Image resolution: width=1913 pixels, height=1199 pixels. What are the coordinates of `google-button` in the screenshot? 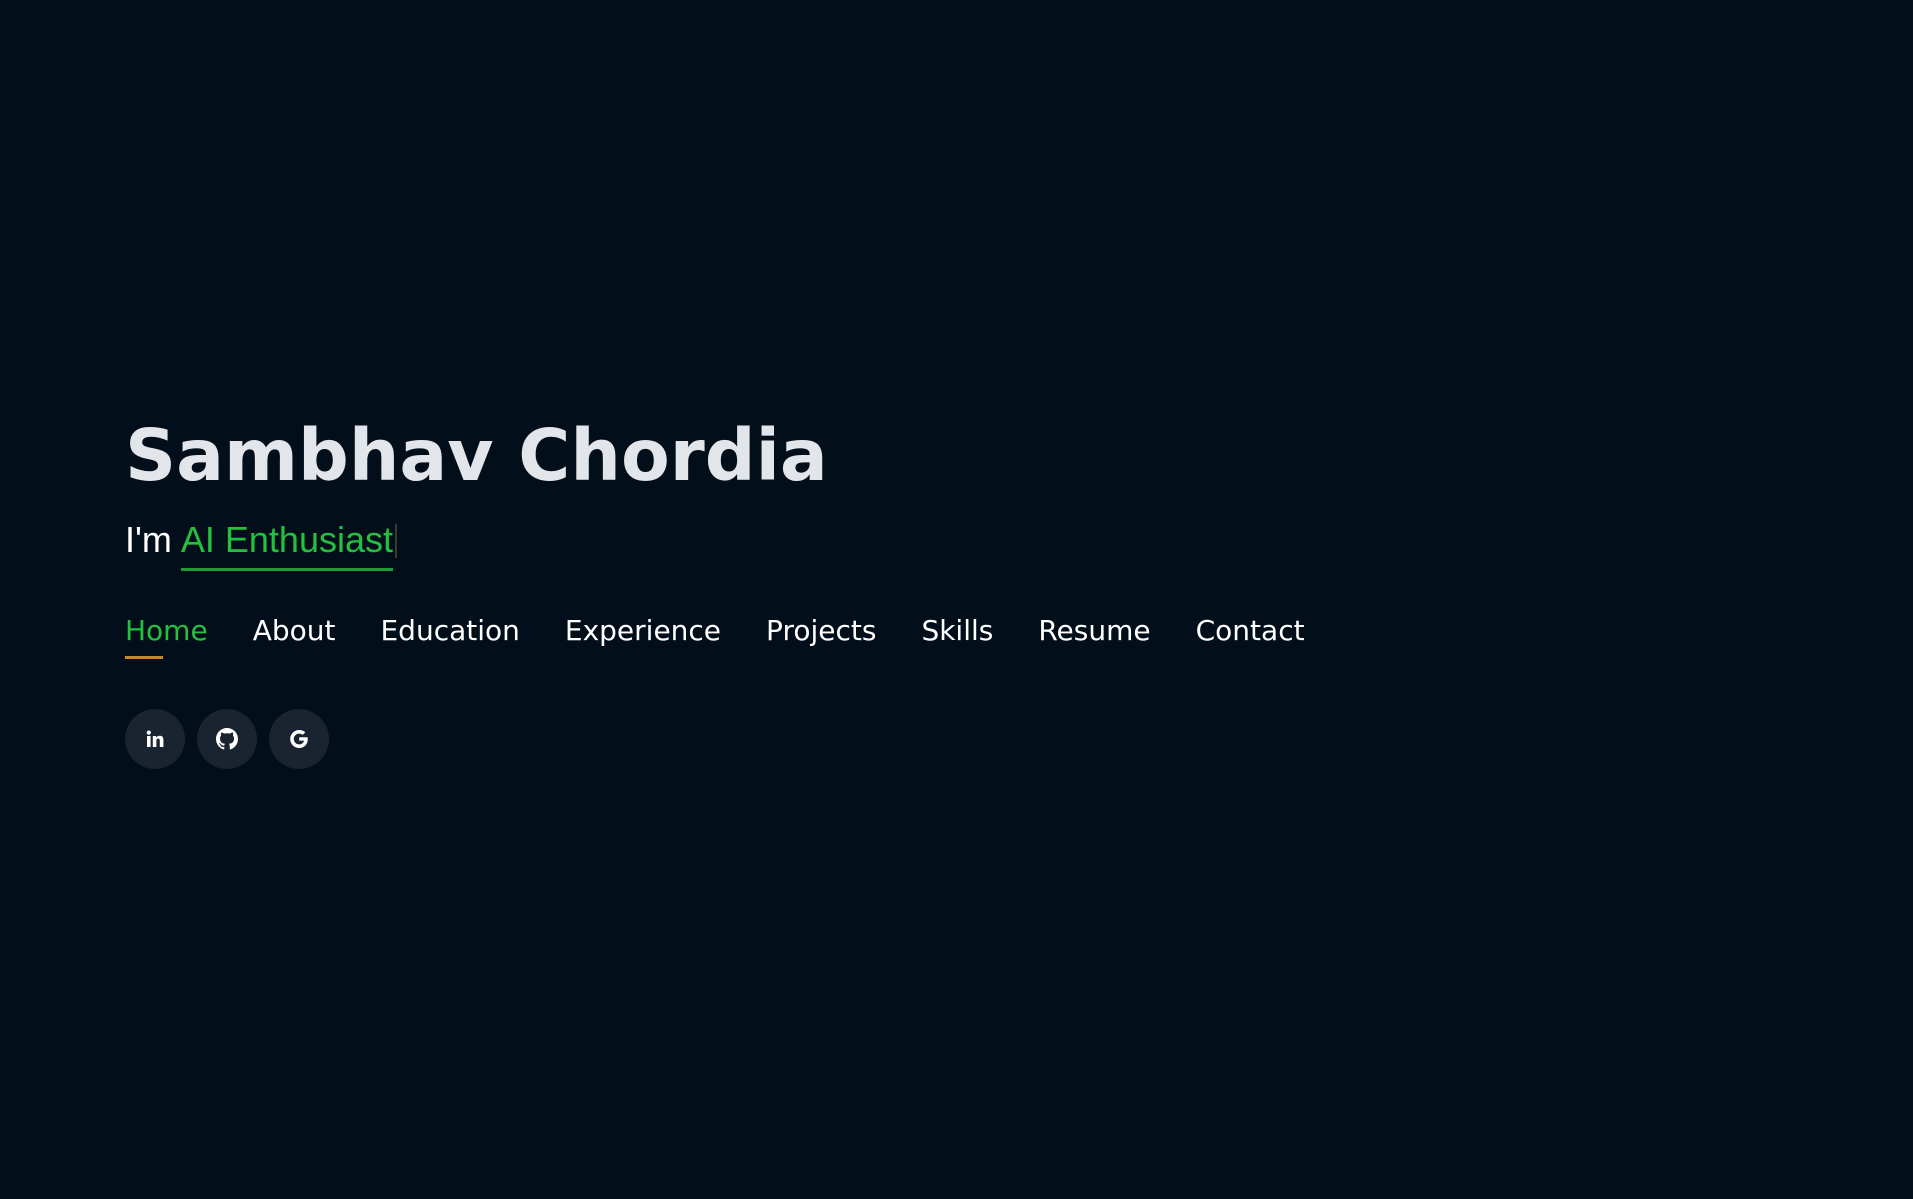 It's located at (299, 739).